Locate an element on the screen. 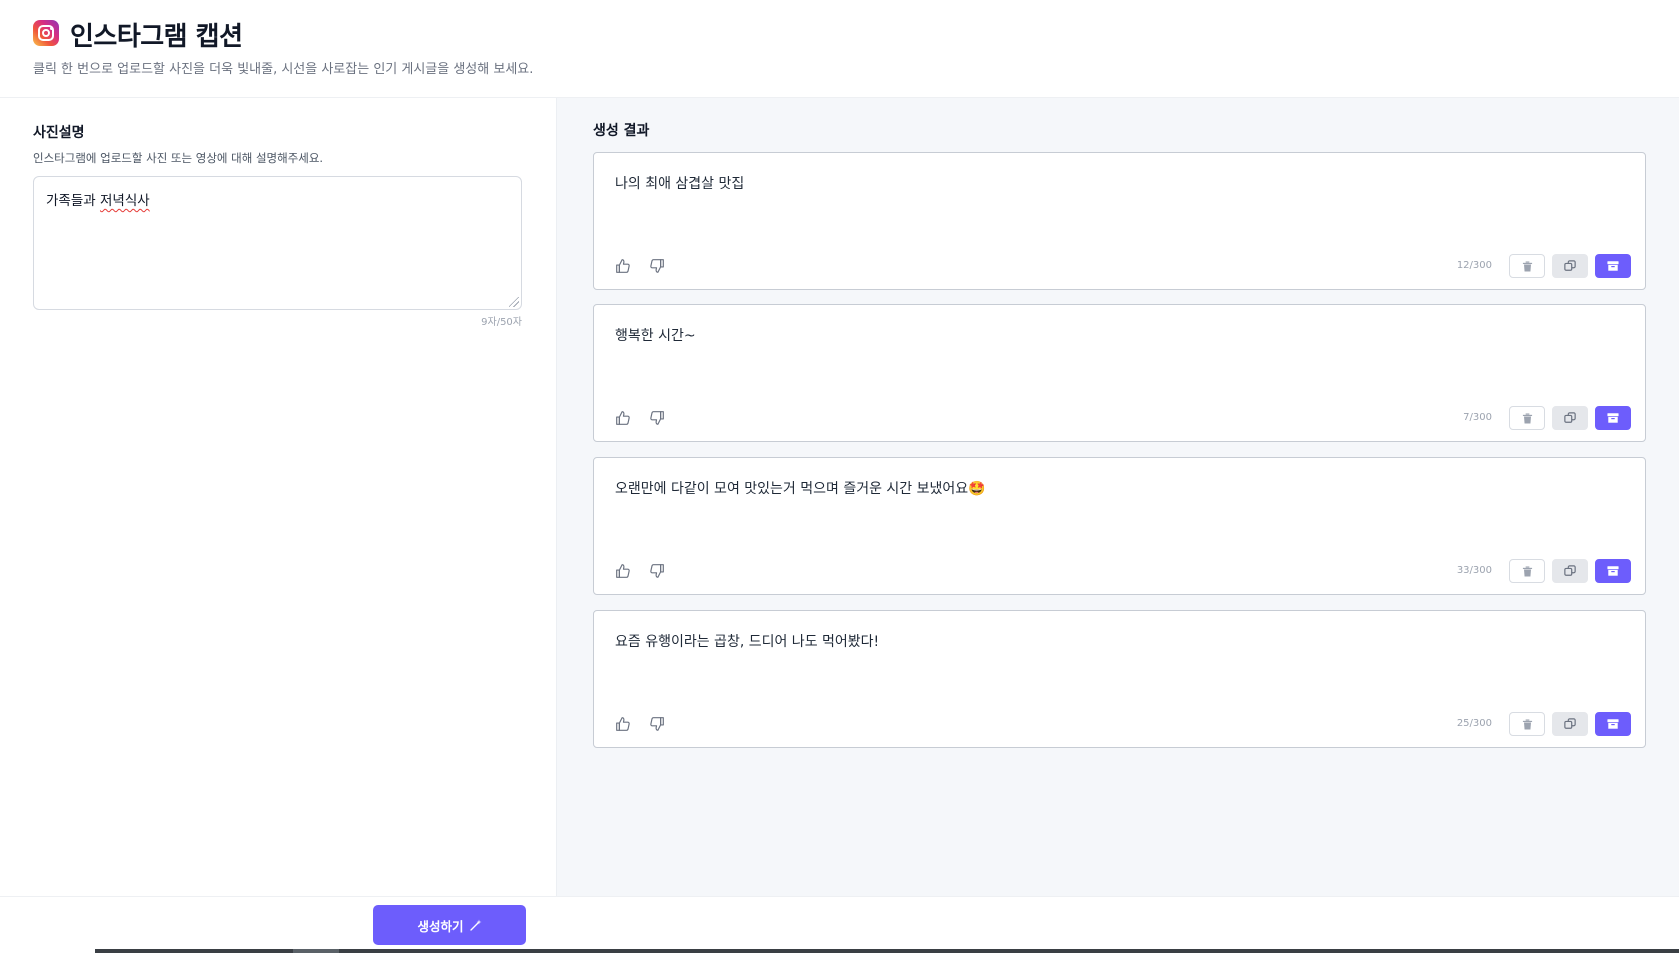 The width and height of the screenshot is (1679, 953). result-text: 나의 최애 삼겹살 맛집 is located at coordinates (679, 183).